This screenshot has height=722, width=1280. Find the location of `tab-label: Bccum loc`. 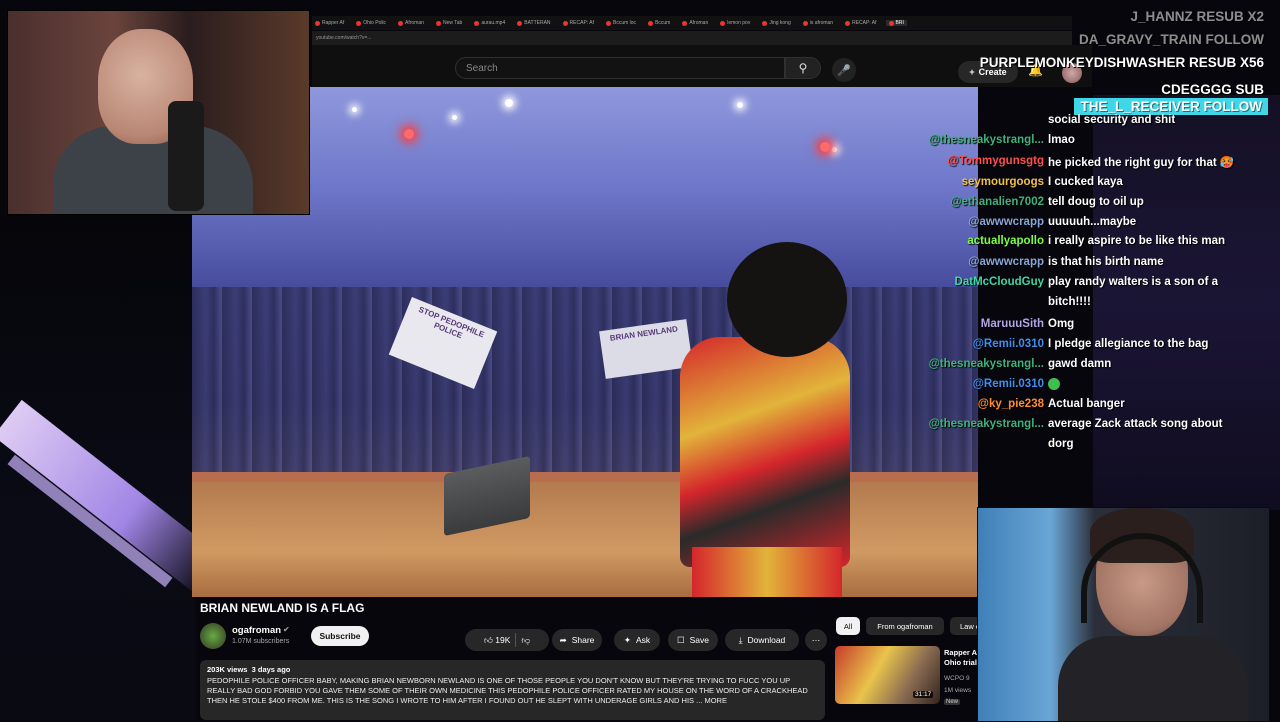

tab-label: Bccum loc is located at coordinates (625, 23).